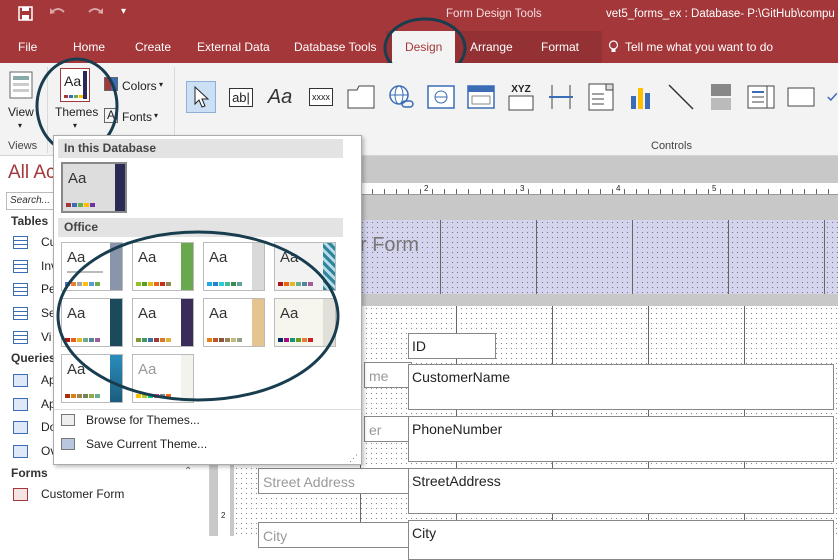 Image resolution: width=838 pixels, height=560 pixels. Describe the element at coordinates (161, 84) in the screenshot. I see `colors-dropdown-icon: ▾` at that location.